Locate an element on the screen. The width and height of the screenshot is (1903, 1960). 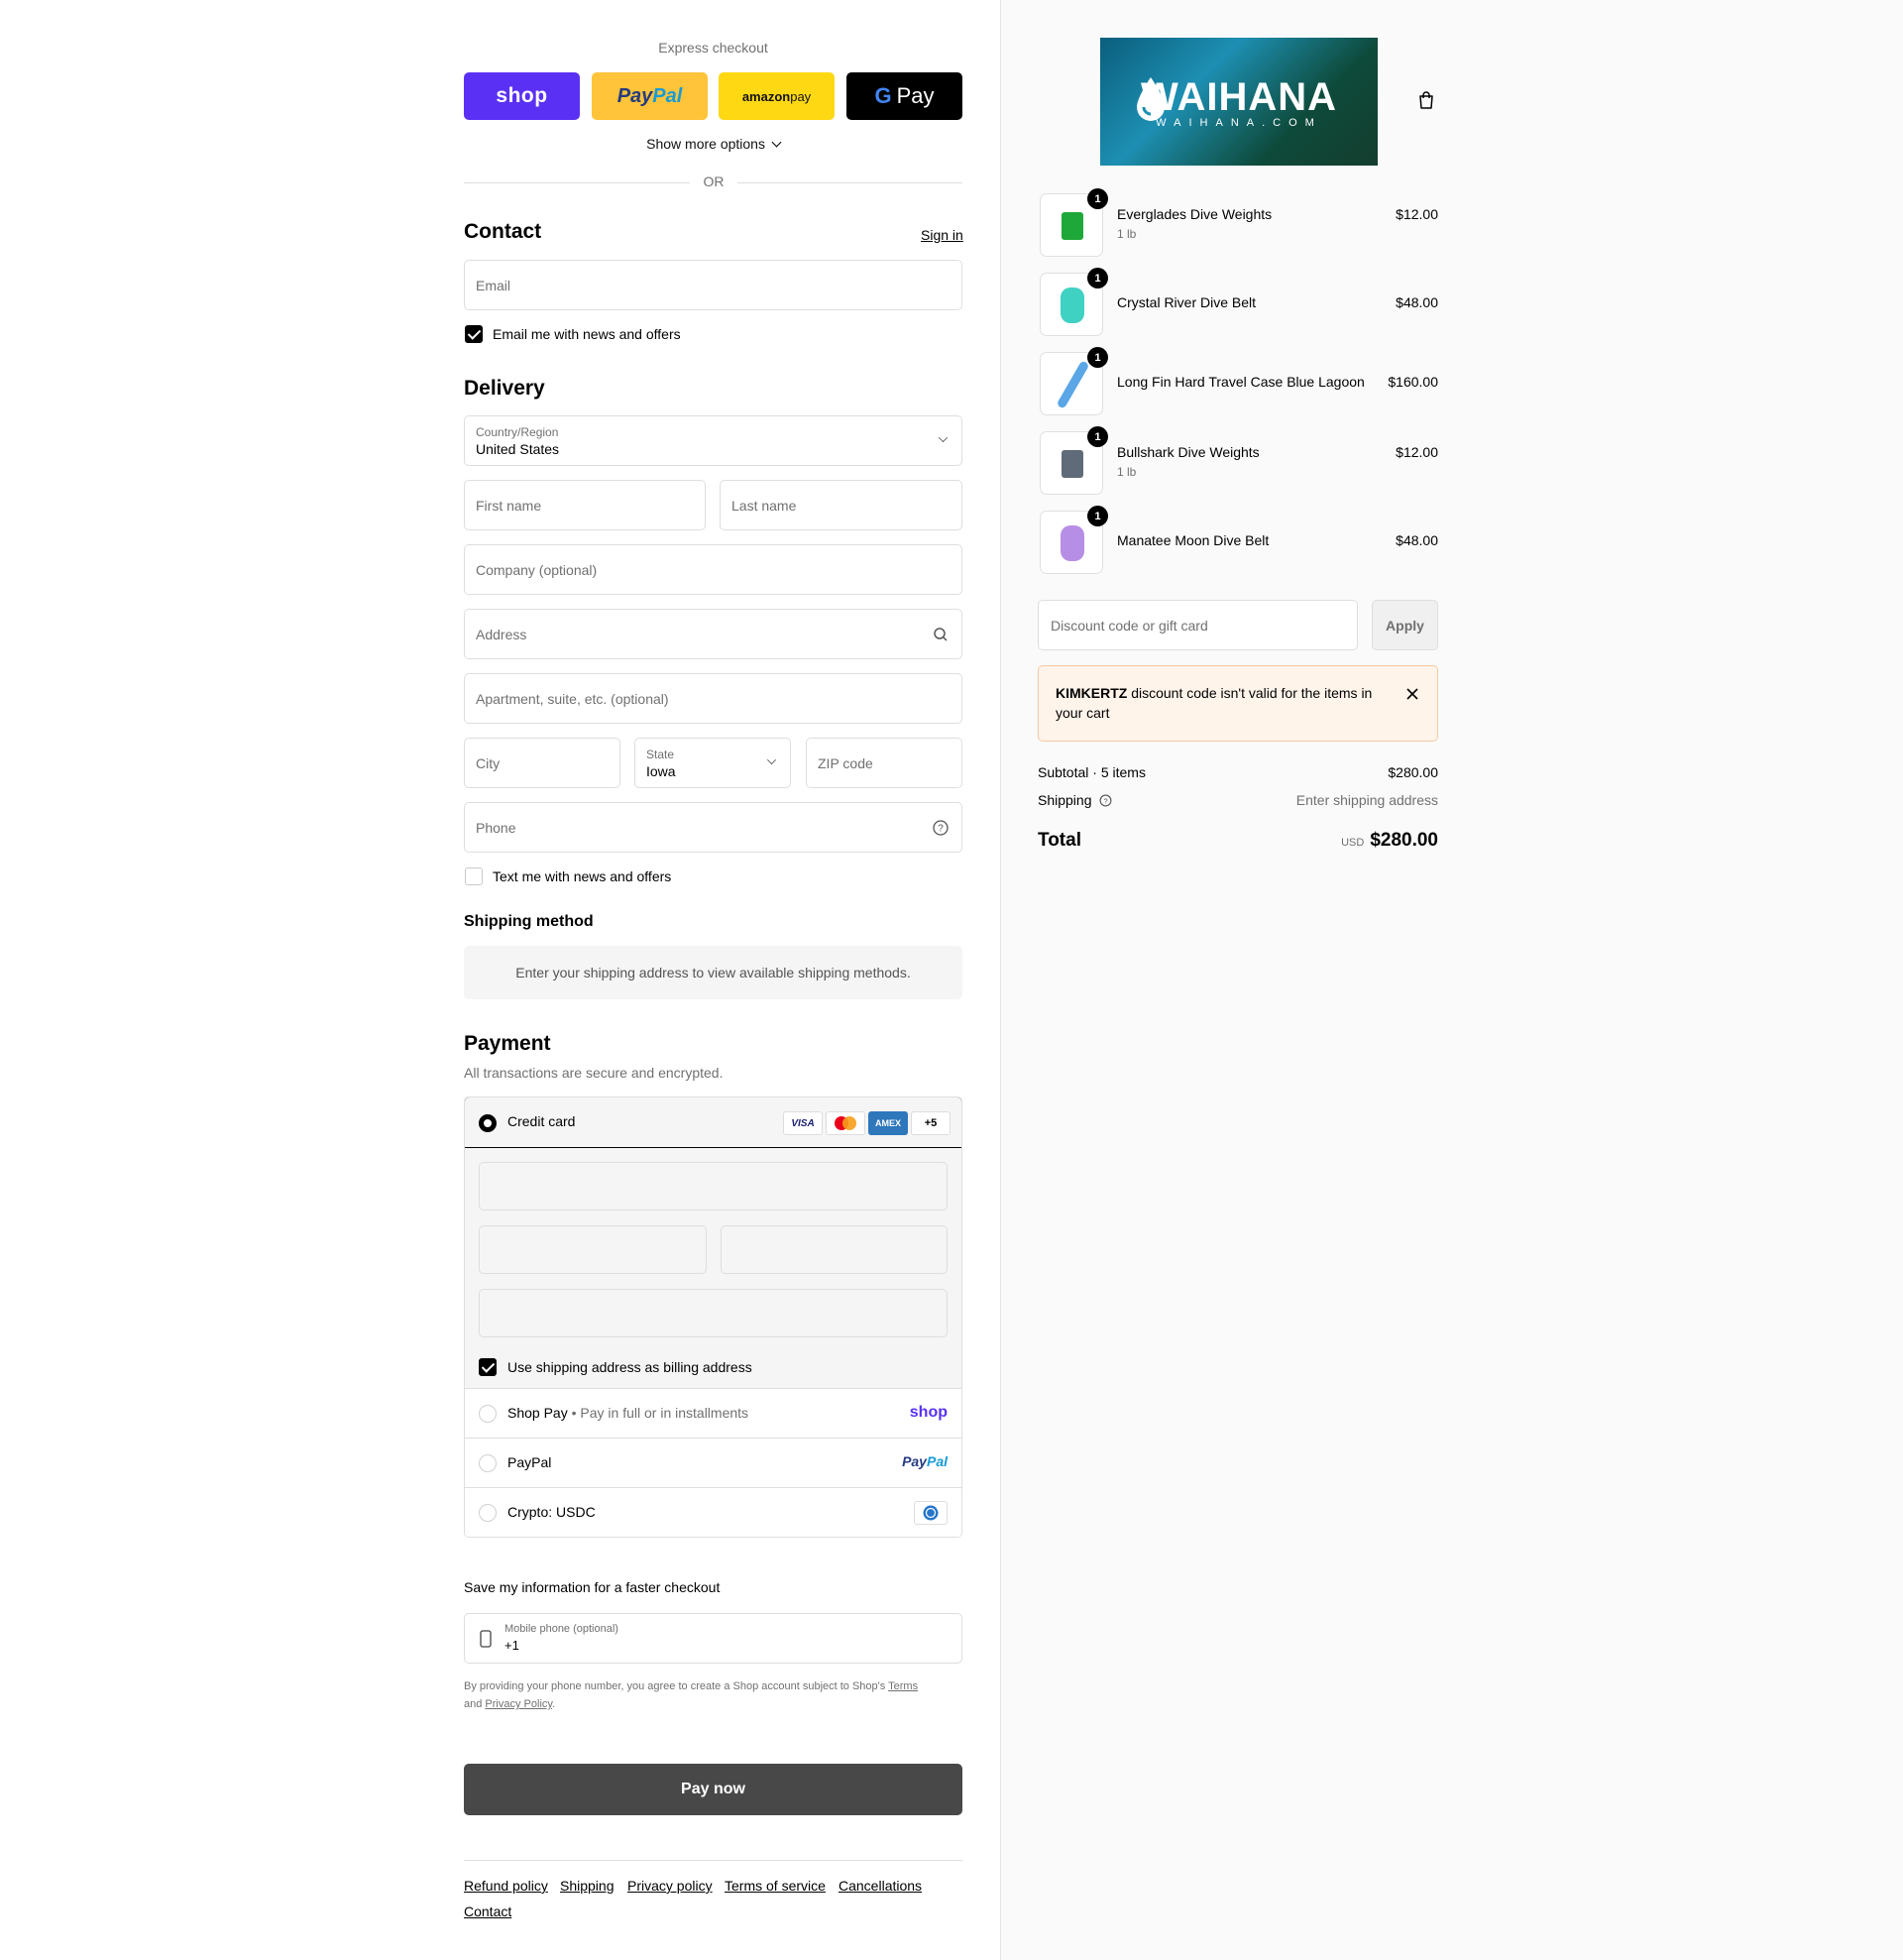
cart-item-price: $12.00 is located at coordinates (1417, 452).